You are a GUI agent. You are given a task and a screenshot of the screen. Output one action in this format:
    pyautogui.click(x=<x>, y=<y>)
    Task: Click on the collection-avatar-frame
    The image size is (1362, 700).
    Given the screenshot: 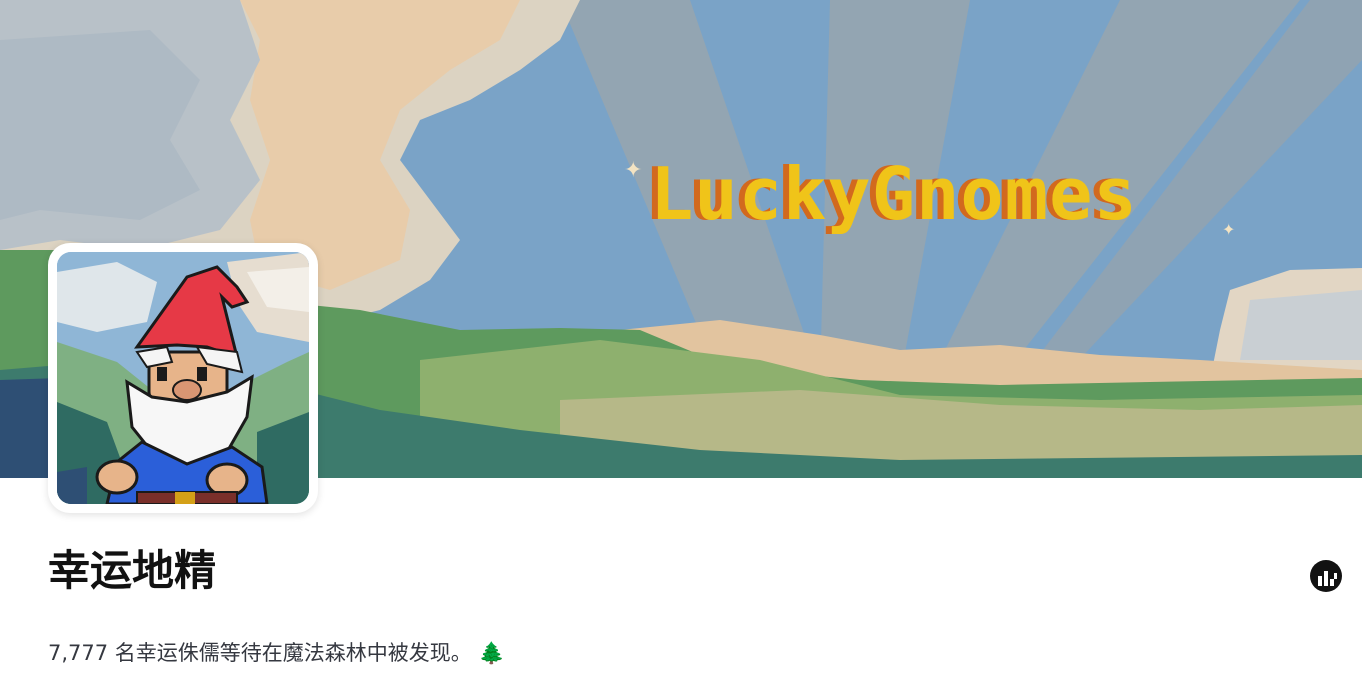 What is the action you would take?
    pyautogui.click(x=183, y=378)
    